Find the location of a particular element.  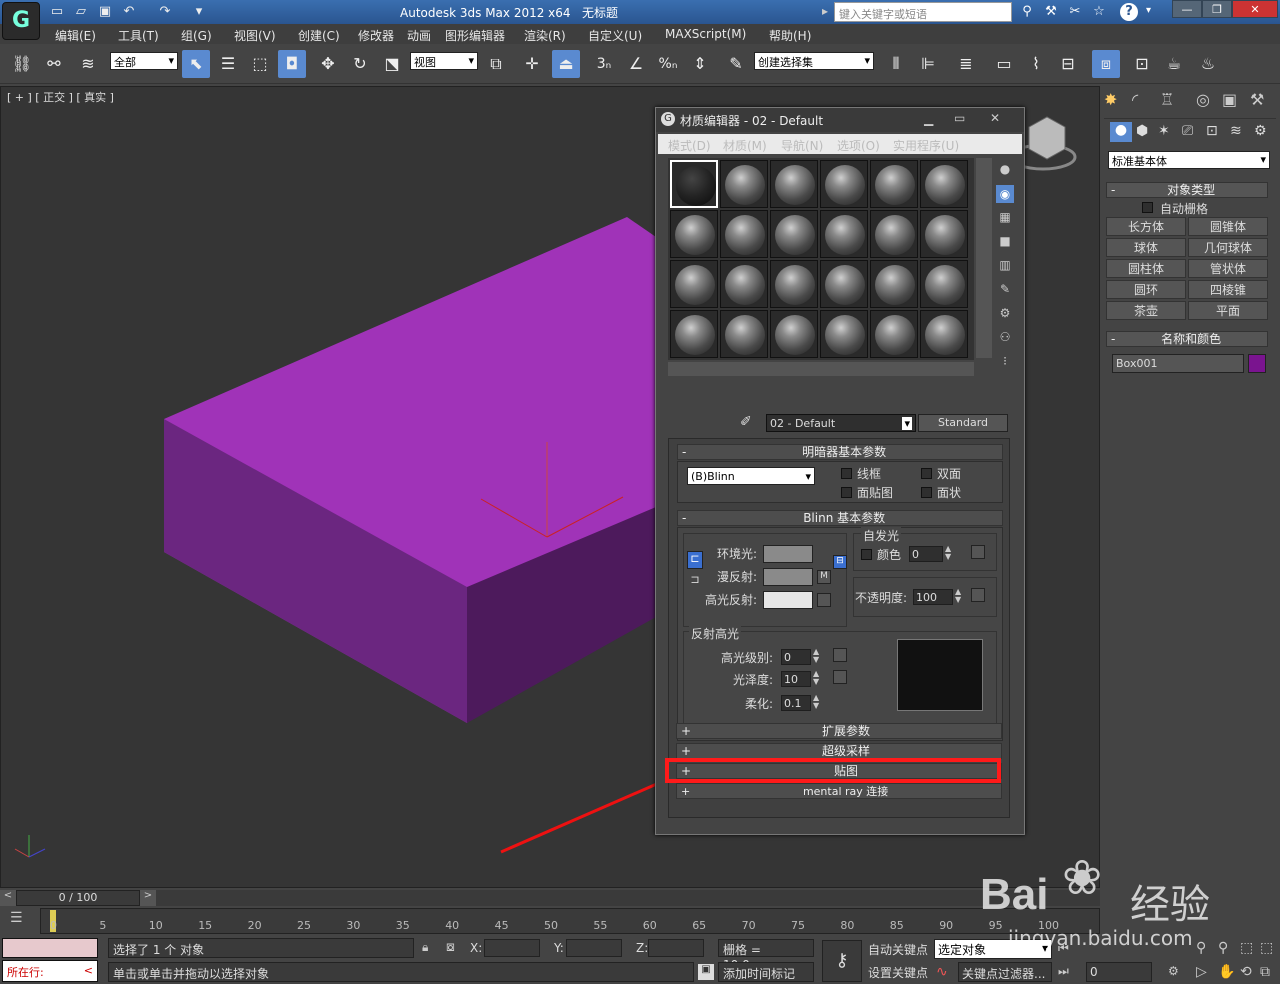

object-color-swatch is located at coordinates (1257, 363).